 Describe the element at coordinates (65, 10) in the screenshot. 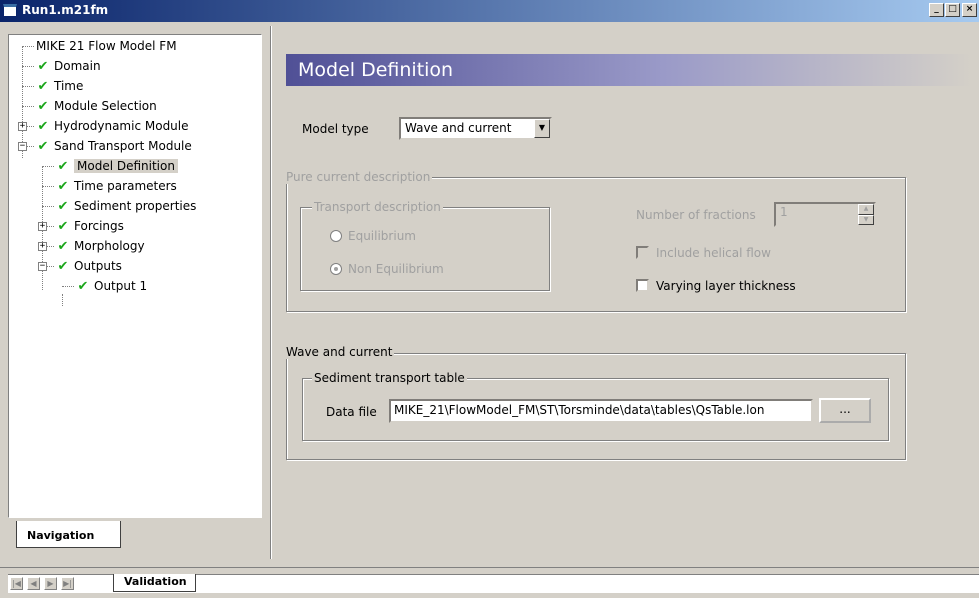

I see `window-title: Run1.m21fm` at that location.